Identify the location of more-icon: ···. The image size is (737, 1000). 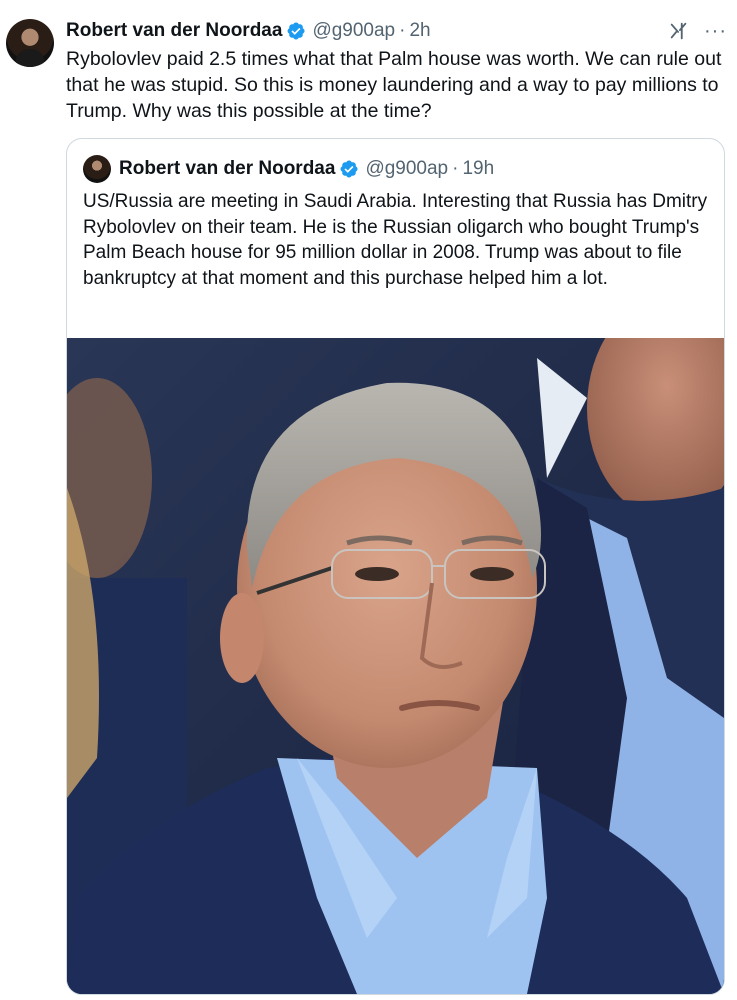
(715, 31).